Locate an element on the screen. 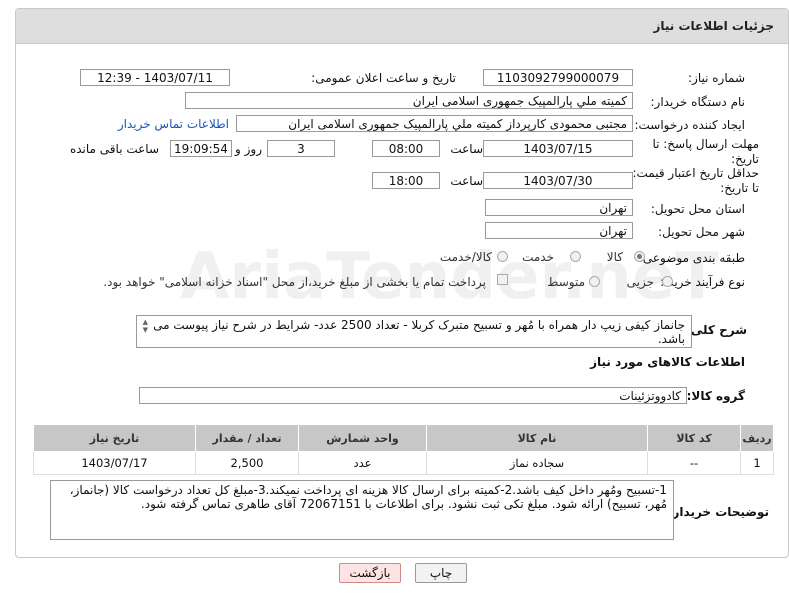  validity-label: حداقل تاریخ اعتبار قیمت: تا تاریخ: is located at coordinates (695, 180).